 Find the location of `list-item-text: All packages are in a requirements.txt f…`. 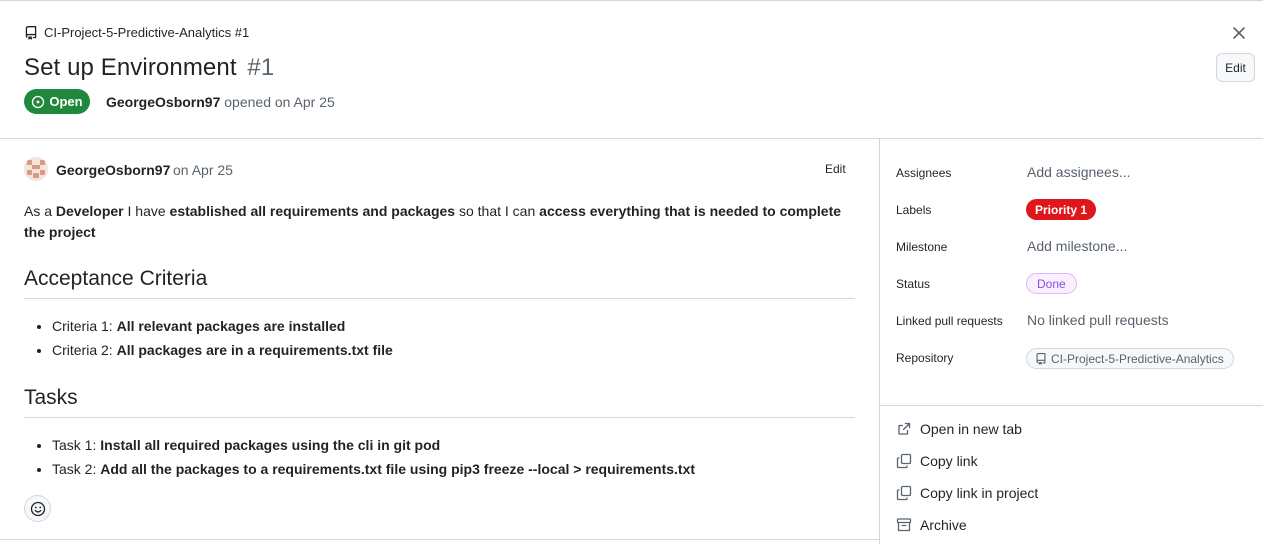

list-item-text: All packages are in a requirements.txt f… is located at coordinates (254, 350).